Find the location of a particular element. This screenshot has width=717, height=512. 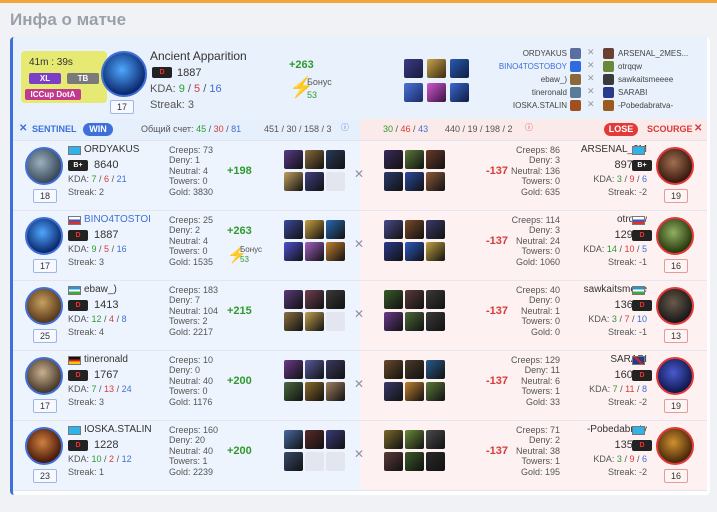

rank-badge: D is located at coordinates (642, 235).